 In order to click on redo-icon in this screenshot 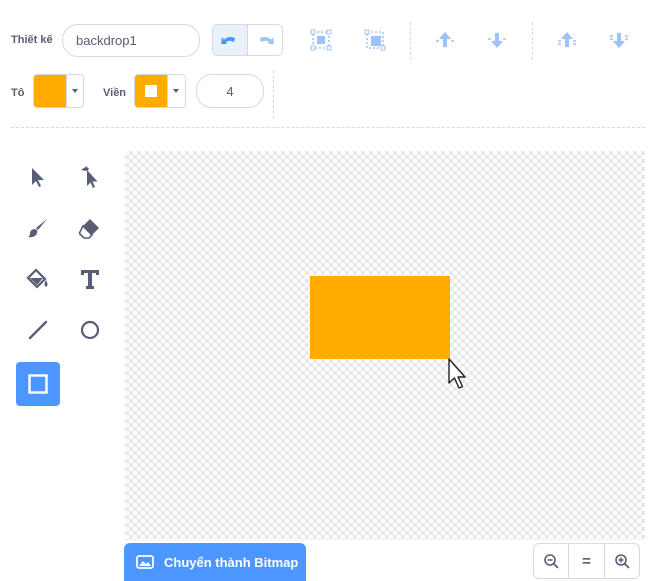, I will do `click(267, 40)`.